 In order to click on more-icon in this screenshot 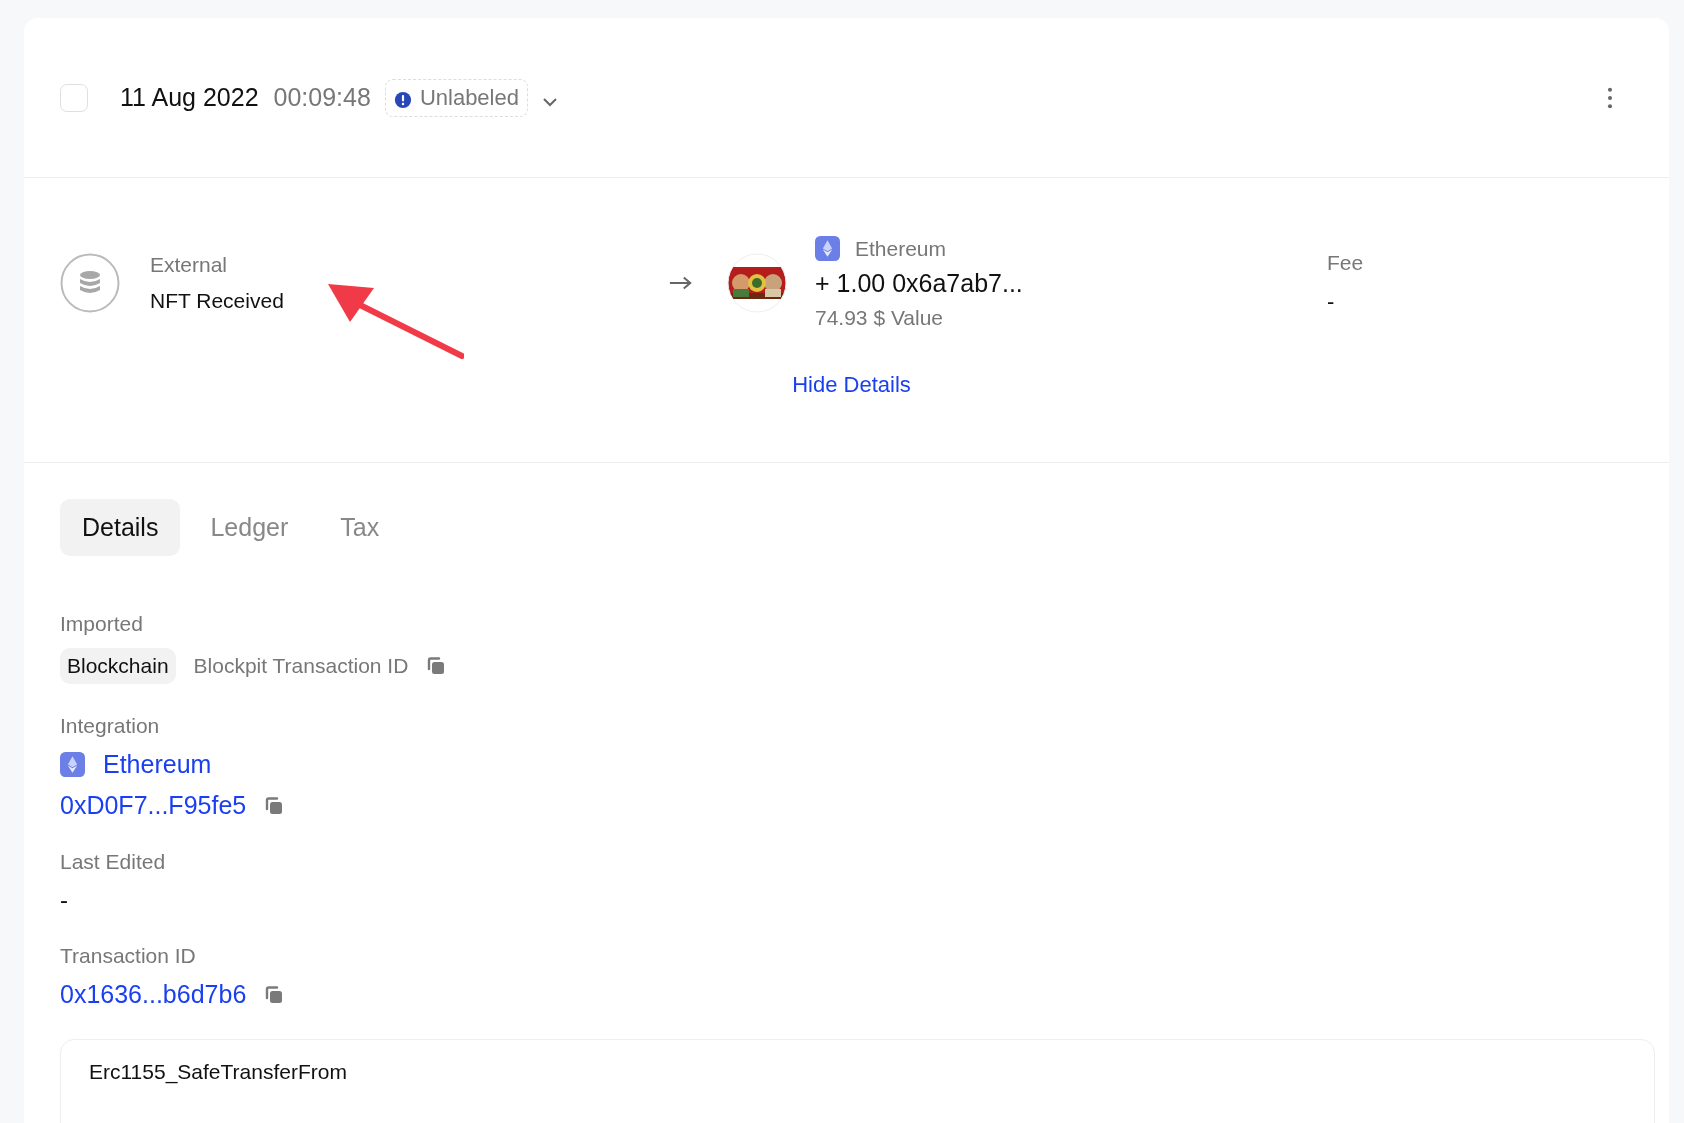, I will do `click(1610, 97)`.